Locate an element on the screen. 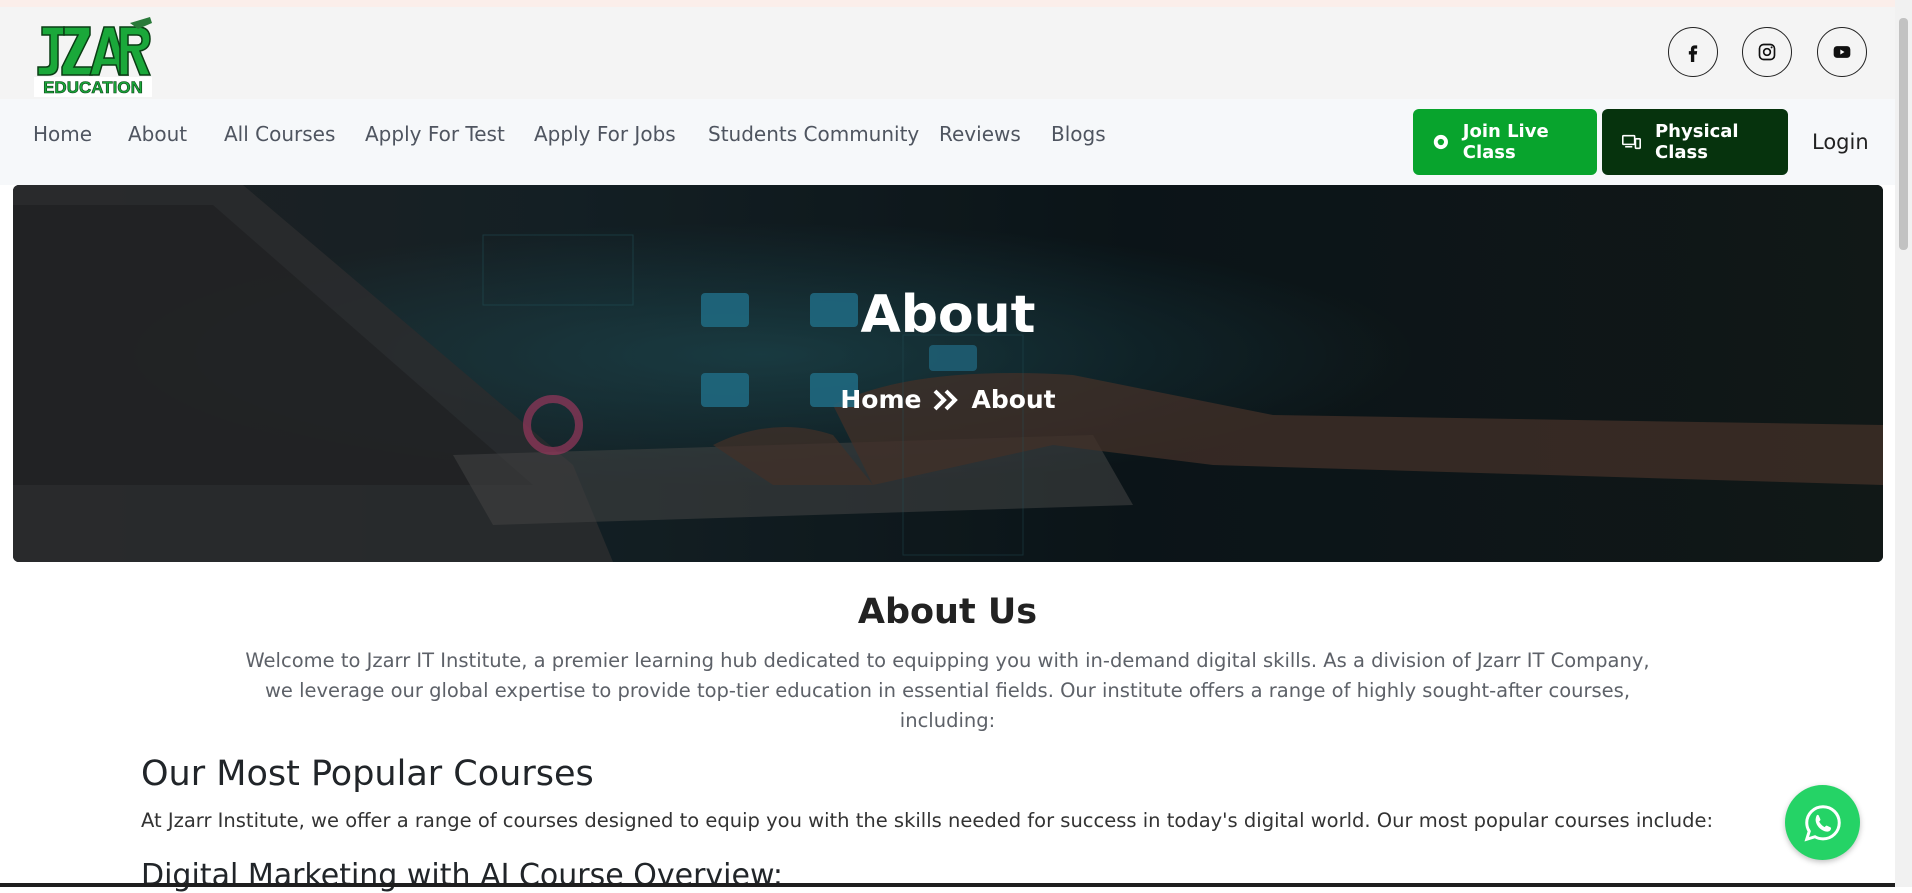 The image size is (1912, 893). about-us-heading: About Us is located at coordinates (947, 612).